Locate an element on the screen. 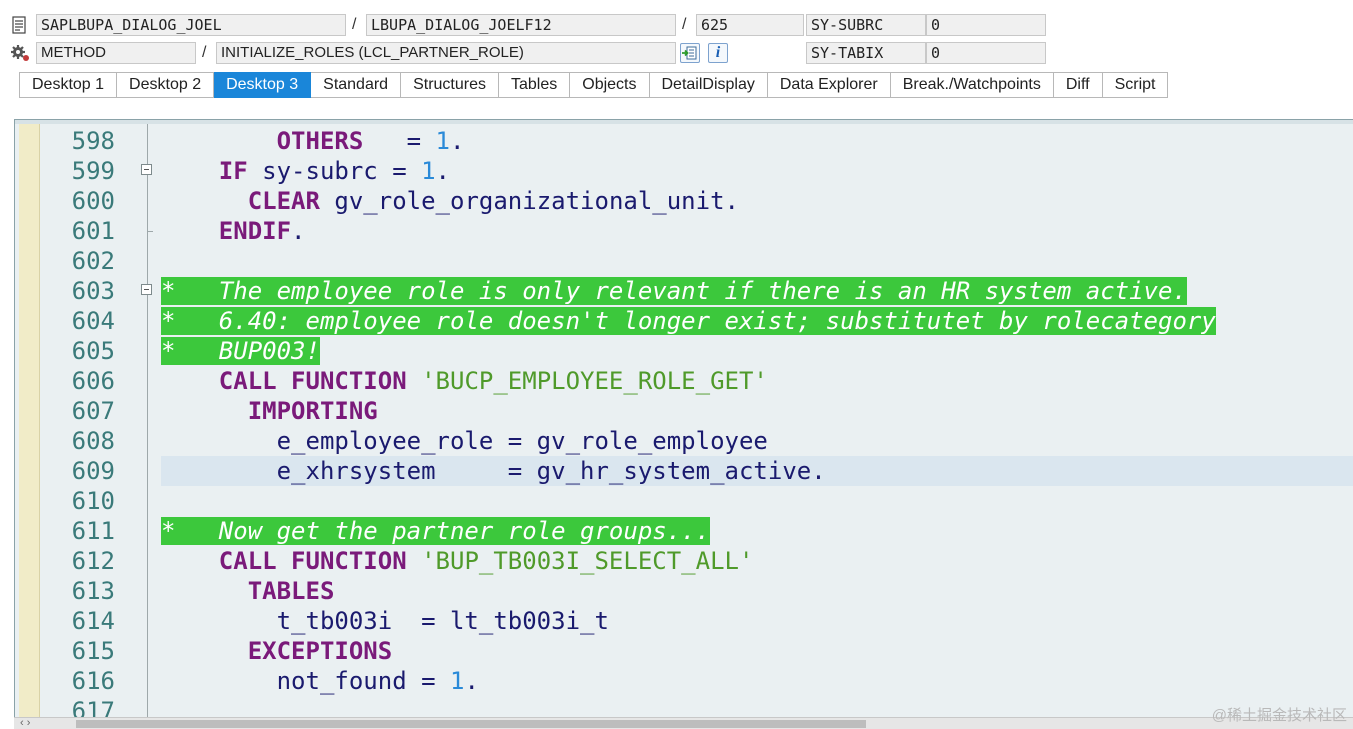  code-line: 600 CLEAR gv_role_organizational_unit. is located at coordinates (684, 201).